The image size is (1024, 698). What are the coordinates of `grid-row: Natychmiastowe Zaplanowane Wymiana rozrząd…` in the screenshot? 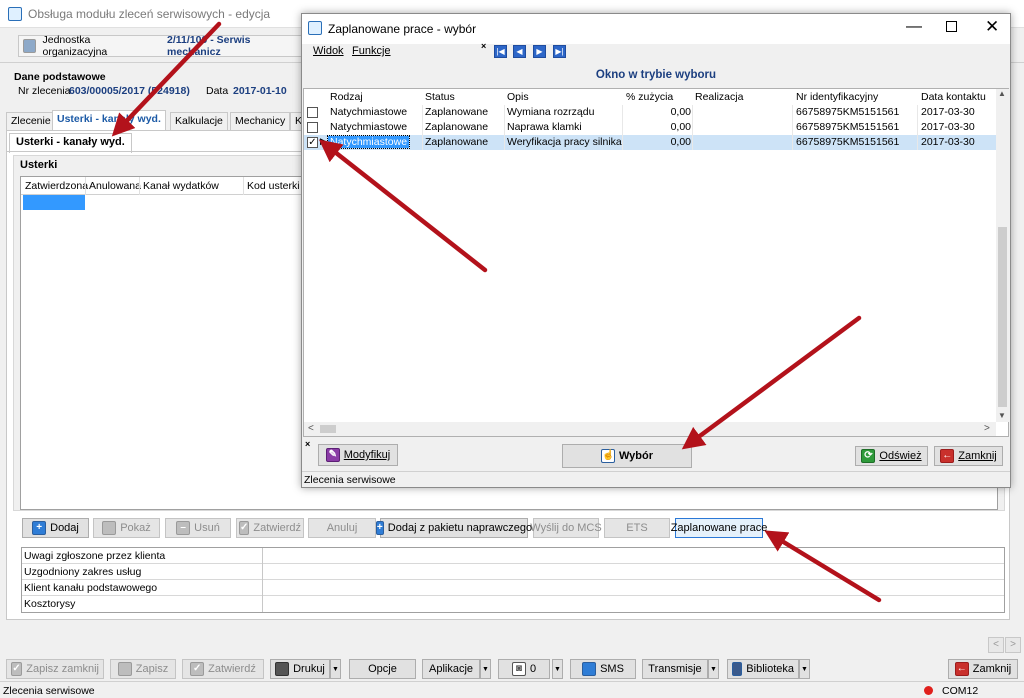 It's located at (650, 112).